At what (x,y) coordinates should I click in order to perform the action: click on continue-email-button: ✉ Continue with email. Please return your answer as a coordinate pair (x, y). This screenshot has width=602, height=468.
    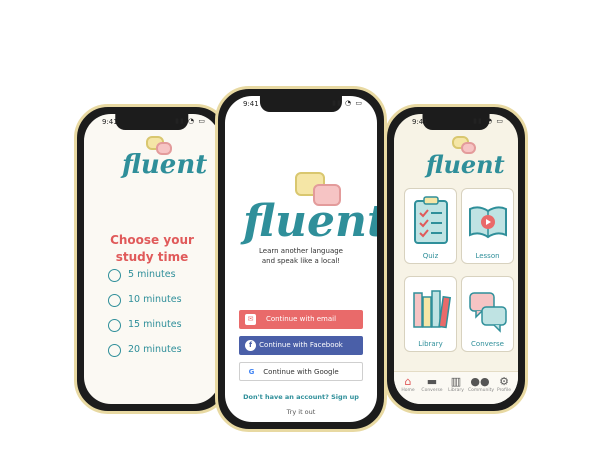
    Looking at the image, I should click on (301, 319).